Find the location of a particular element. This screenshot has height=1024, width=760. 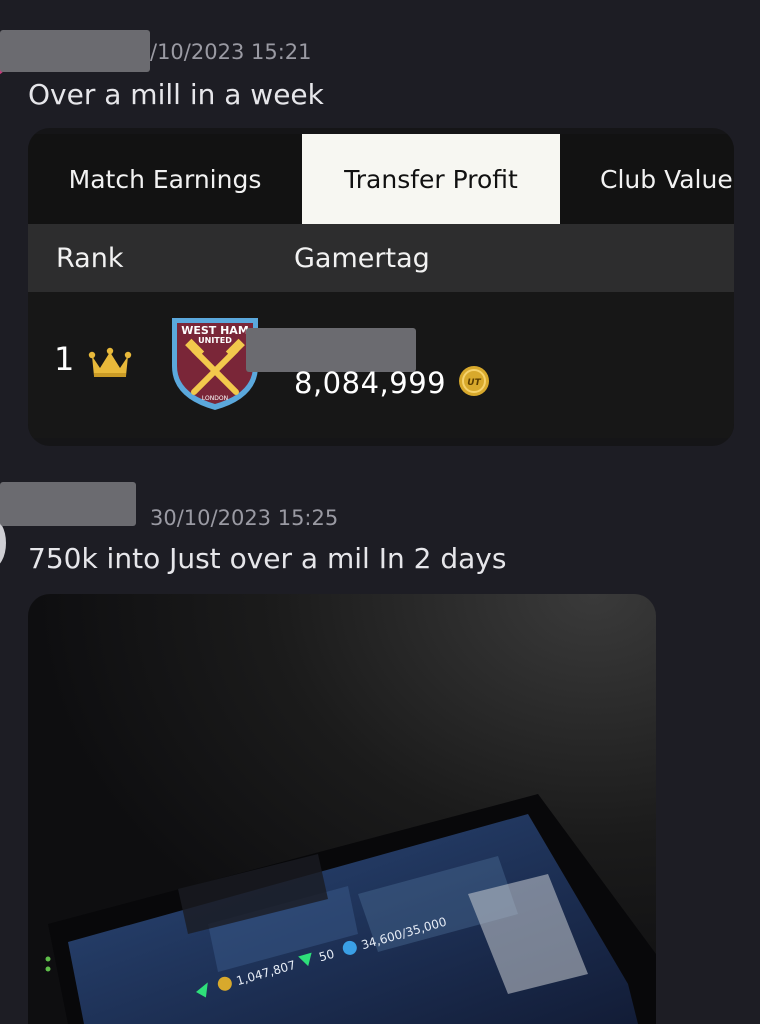

table-header: Rank Gamertag is located at coordinates (381, 258).